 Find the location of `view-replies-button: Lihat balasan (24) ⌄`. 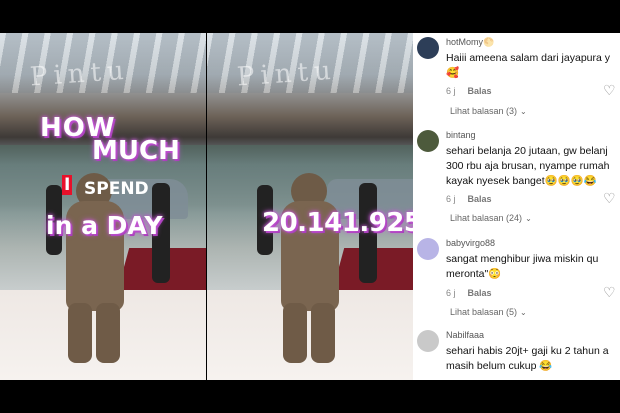

view-replies-button: Lihat balasan (24) ⌄ is located at coordinates (491, 218).